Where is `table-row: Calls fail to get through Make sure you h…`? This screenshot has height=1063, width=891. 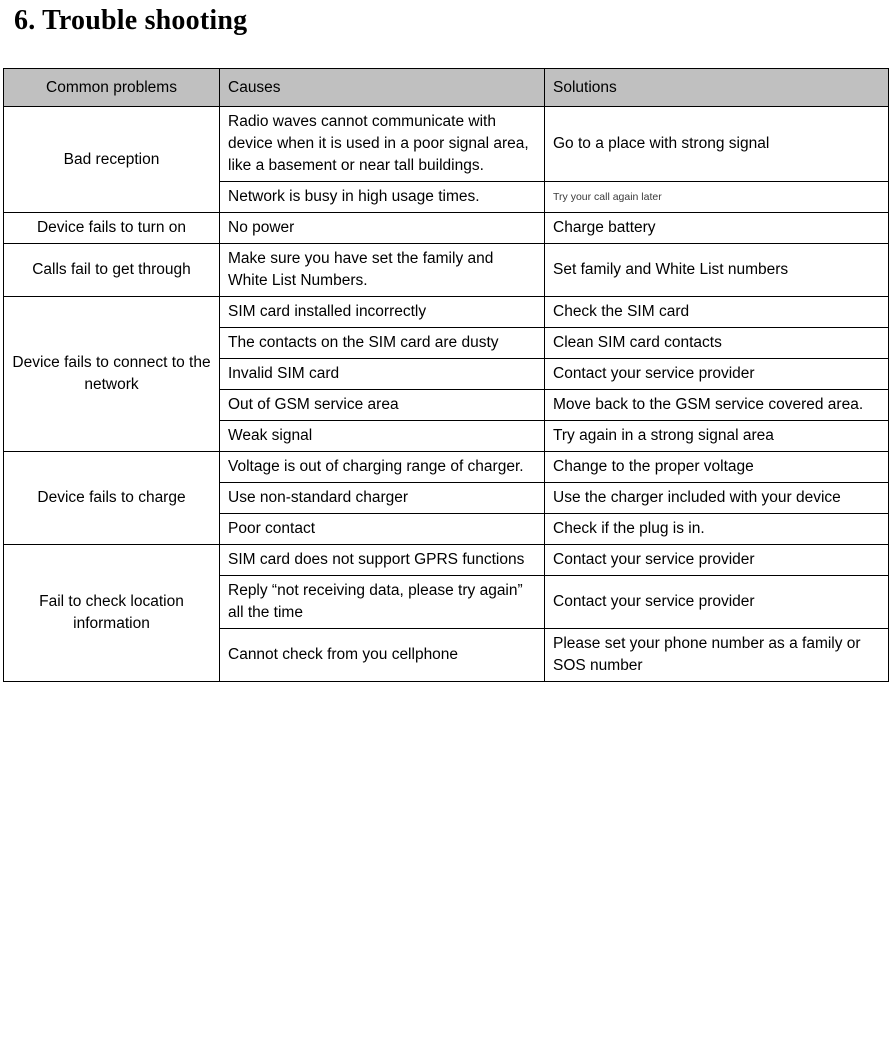
table-row: Calls fail to get through Make sure you h… is located at coordinates (446, 270).